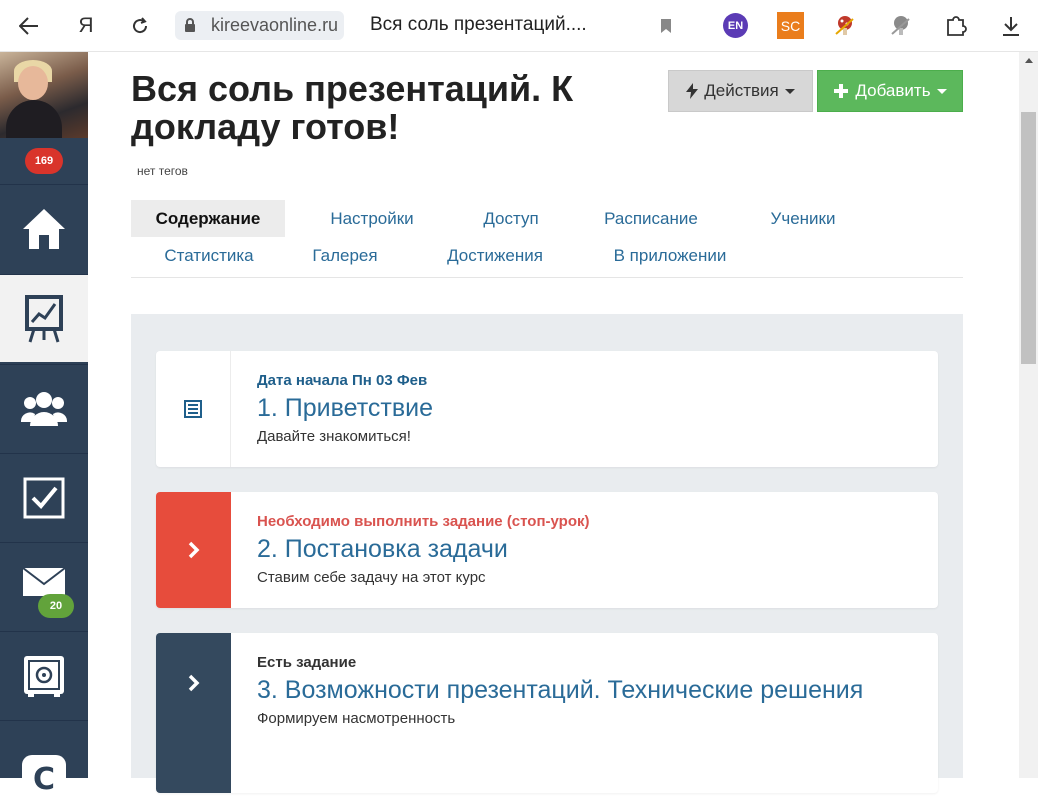 Image resolution: width=1038 pixels, height=808 pixels. Describe the element at coordinates (371, 577) in the screenshot. I see `lesson-description: Ставим себе задачу на этот курс` at that location.